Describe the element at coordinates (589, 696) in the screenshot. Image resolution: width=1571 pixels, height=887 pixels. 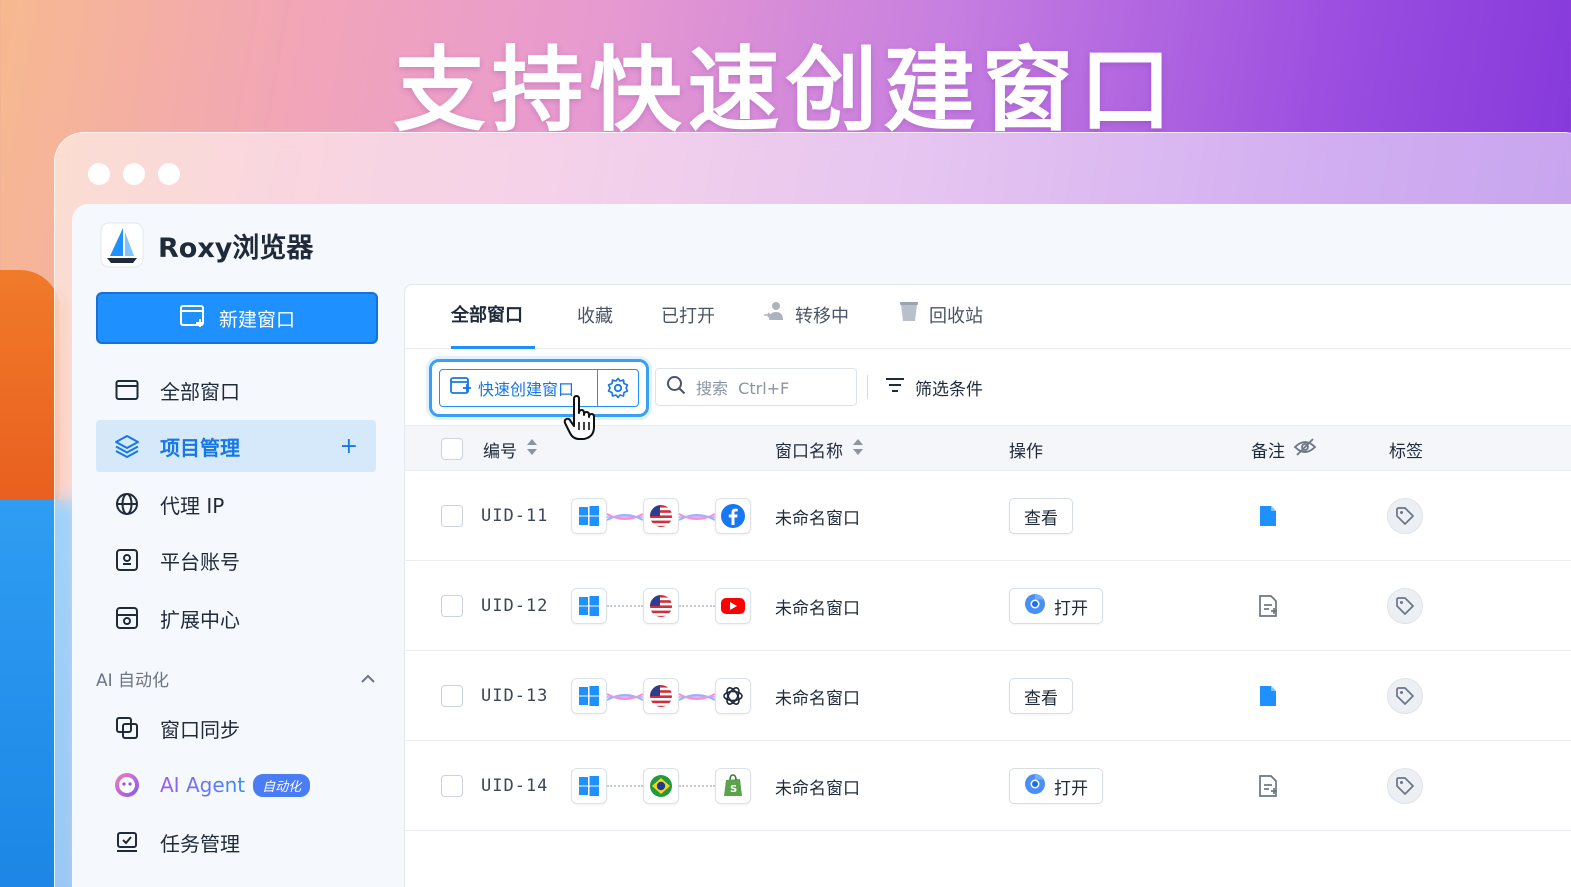
I see `windows-icon` at that location.